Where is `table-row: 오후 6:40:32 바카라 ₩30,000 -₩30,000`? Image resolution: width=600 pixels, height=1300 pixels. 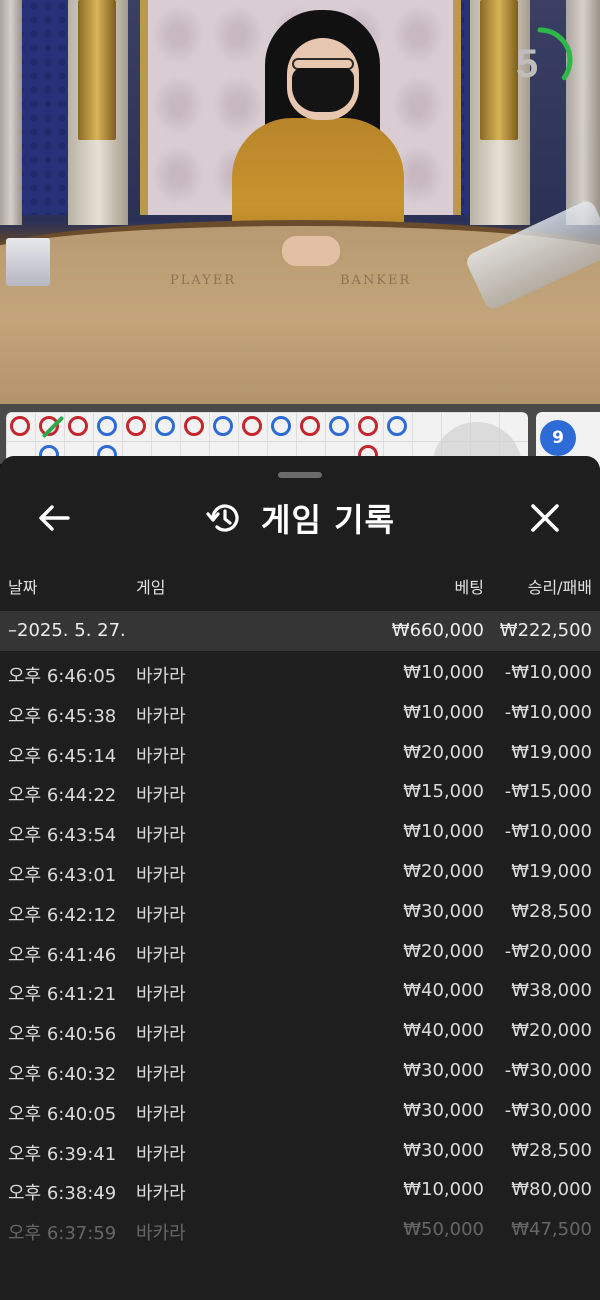
table-row: 오후 6:40:32 바카라 ₩30,000 -₩30,000 is located at coordinates (300, 1071).